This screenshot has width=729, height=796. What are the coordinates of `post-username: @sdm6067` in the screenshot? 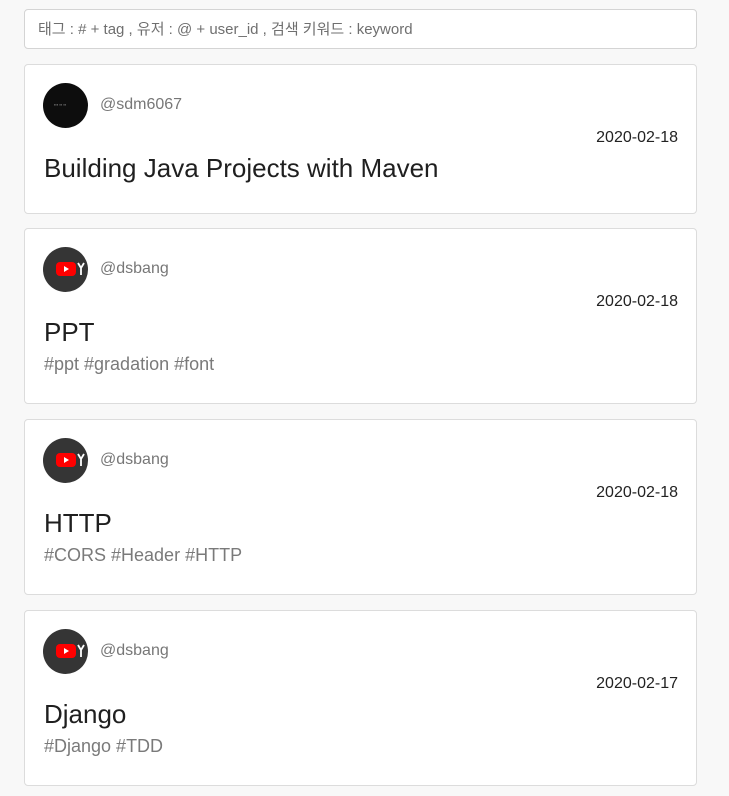 It's located at (141, 105).